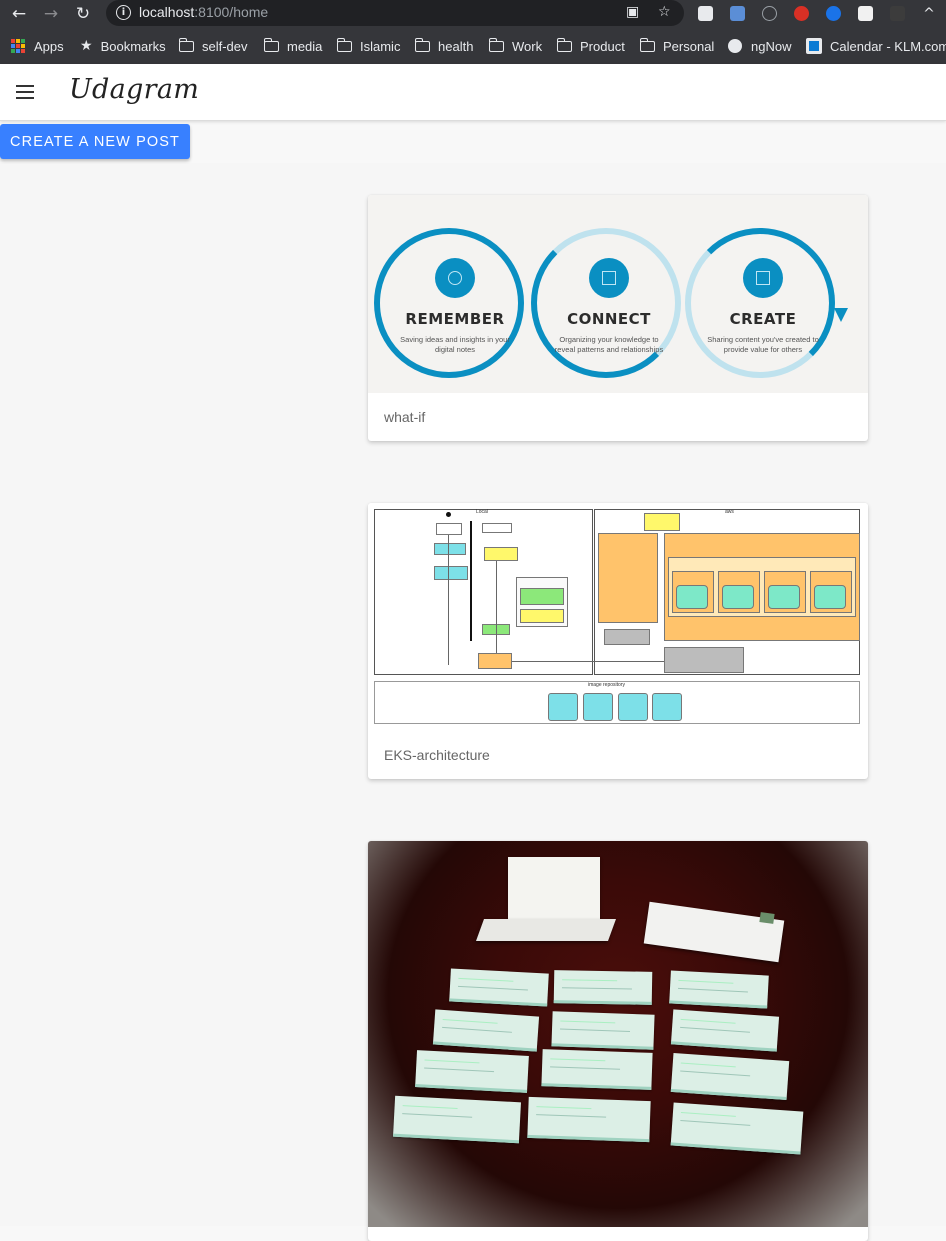 This screenshot has width=946, height=1241. I want to click on site-info-icon: i, so click(123, 12).